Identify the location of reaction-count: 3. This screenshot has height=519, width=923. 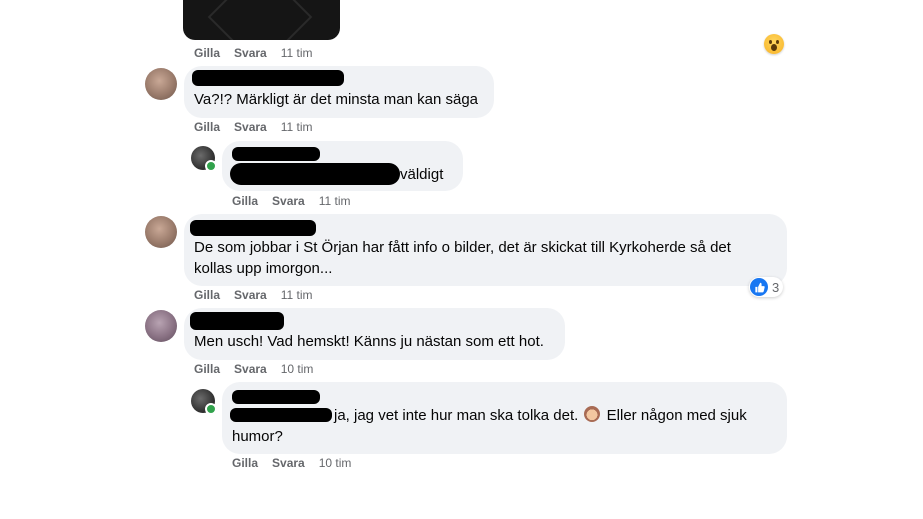
(776, 287).